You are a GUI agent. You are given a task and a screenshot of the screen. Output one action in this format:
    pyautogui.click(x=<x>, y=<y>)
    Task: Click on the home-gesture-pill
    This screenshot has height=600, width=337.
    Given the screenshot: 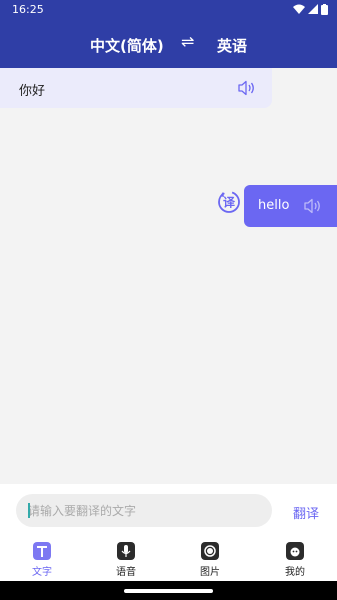 What is the action you would take?
    pyautogui.click(x=168, y=591)
    